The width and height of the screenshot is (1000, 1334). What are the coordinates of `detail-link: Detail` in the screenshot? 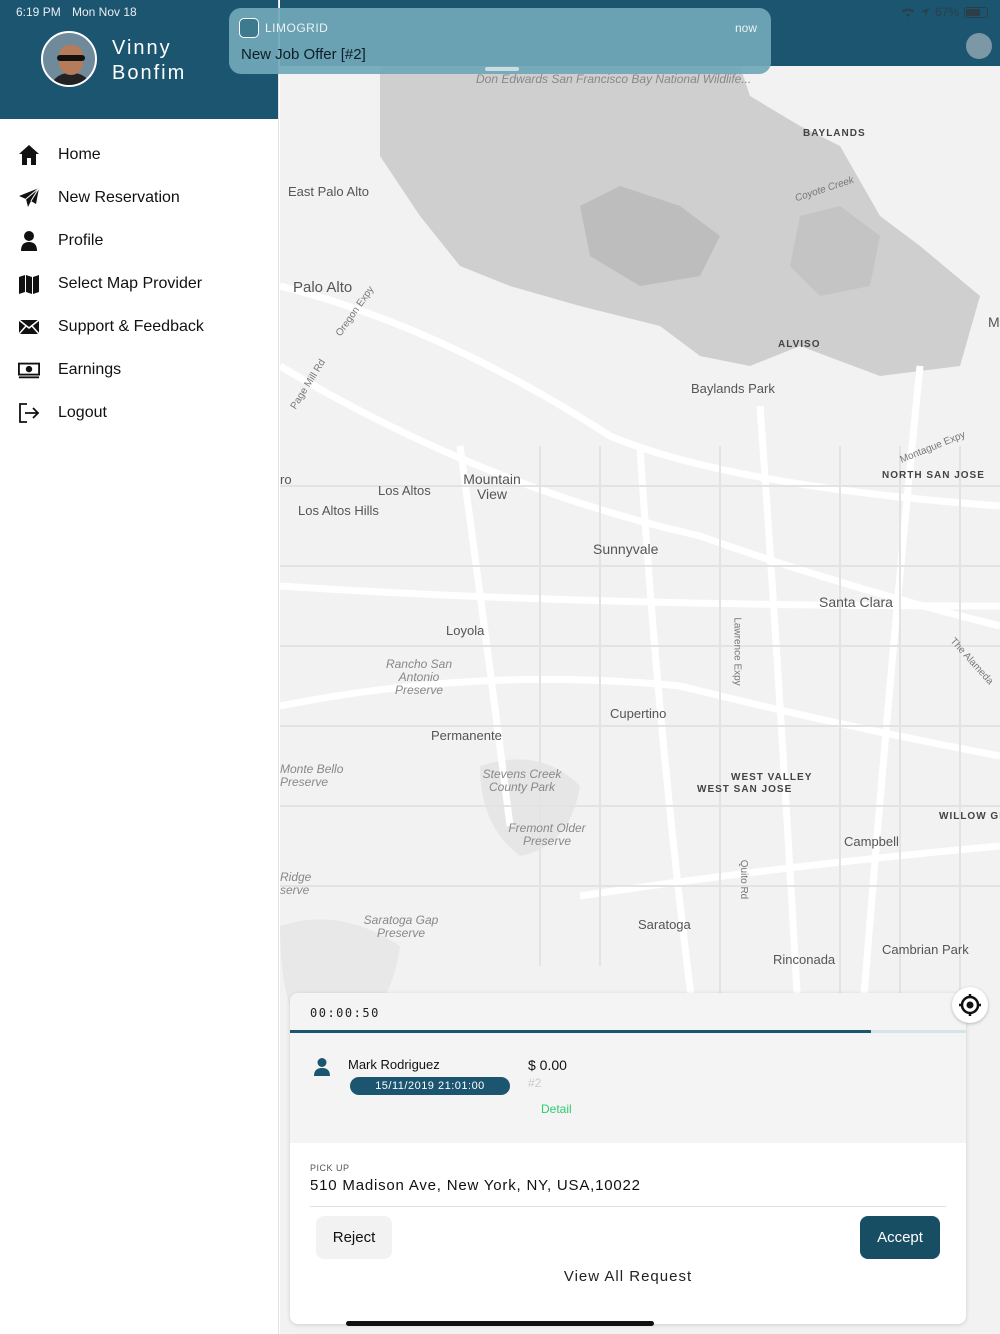 It's located at (556, 1109).